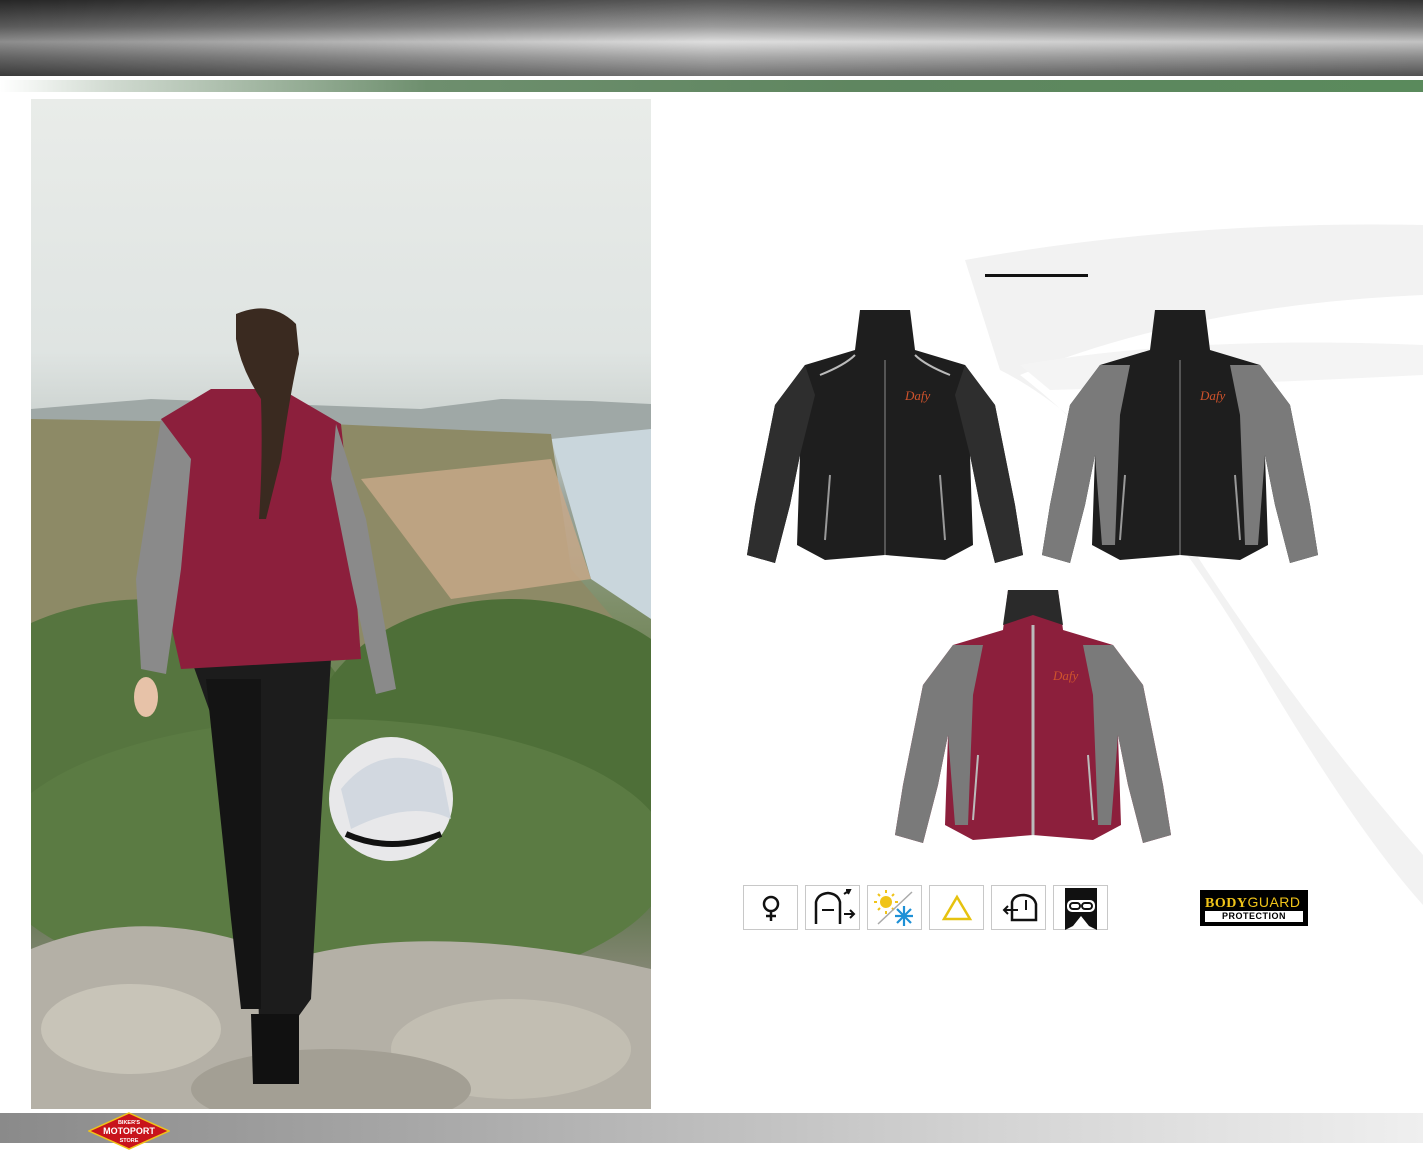 Image resolution: width=1423 pixels, height=1176 pixels. I want to click on sun-snow-season-icon, so click(893, 907).